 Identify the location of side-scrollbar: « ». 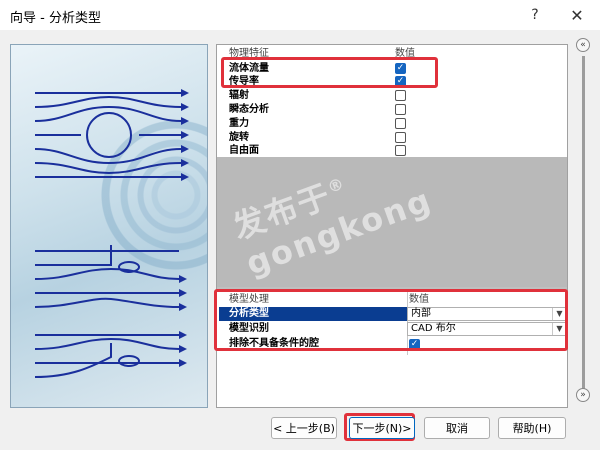
(584, 224).